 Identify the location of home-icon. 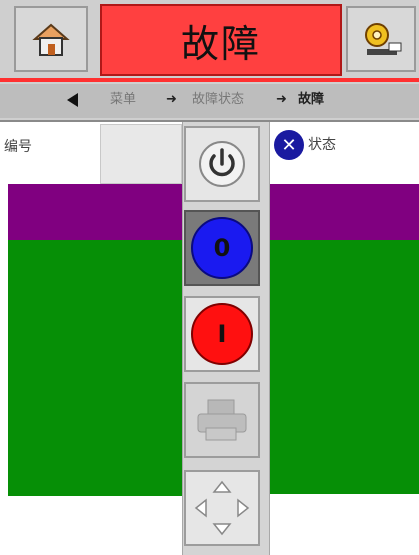
(51, 39).